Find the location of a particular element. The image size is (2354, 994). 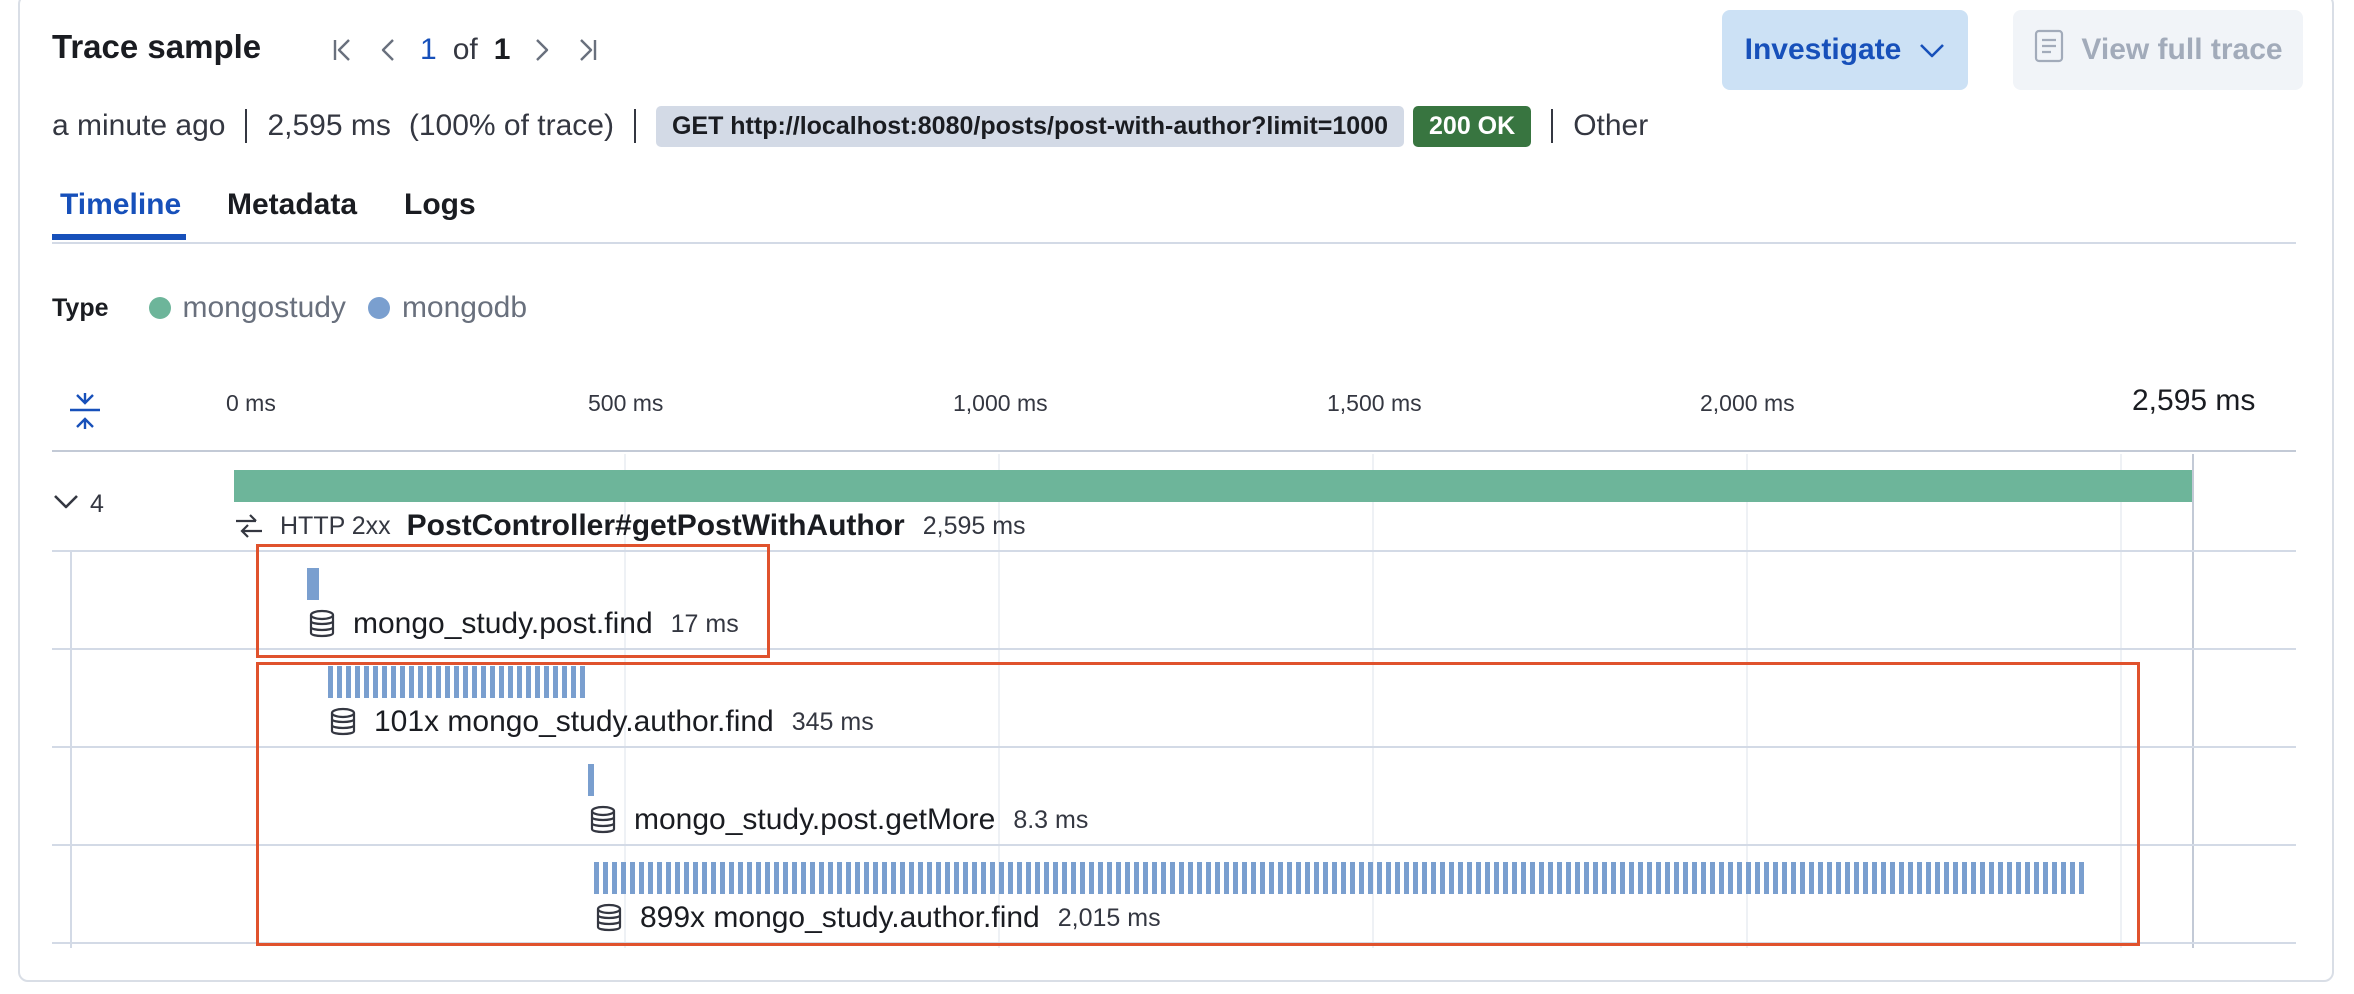

active-tab-indicator is located at coordinates (119, 237).